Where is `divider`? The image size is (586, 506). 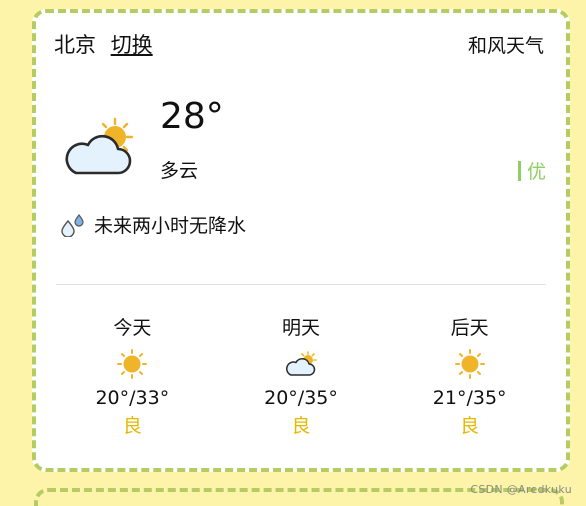 divider is located at coordinates (301, 284).